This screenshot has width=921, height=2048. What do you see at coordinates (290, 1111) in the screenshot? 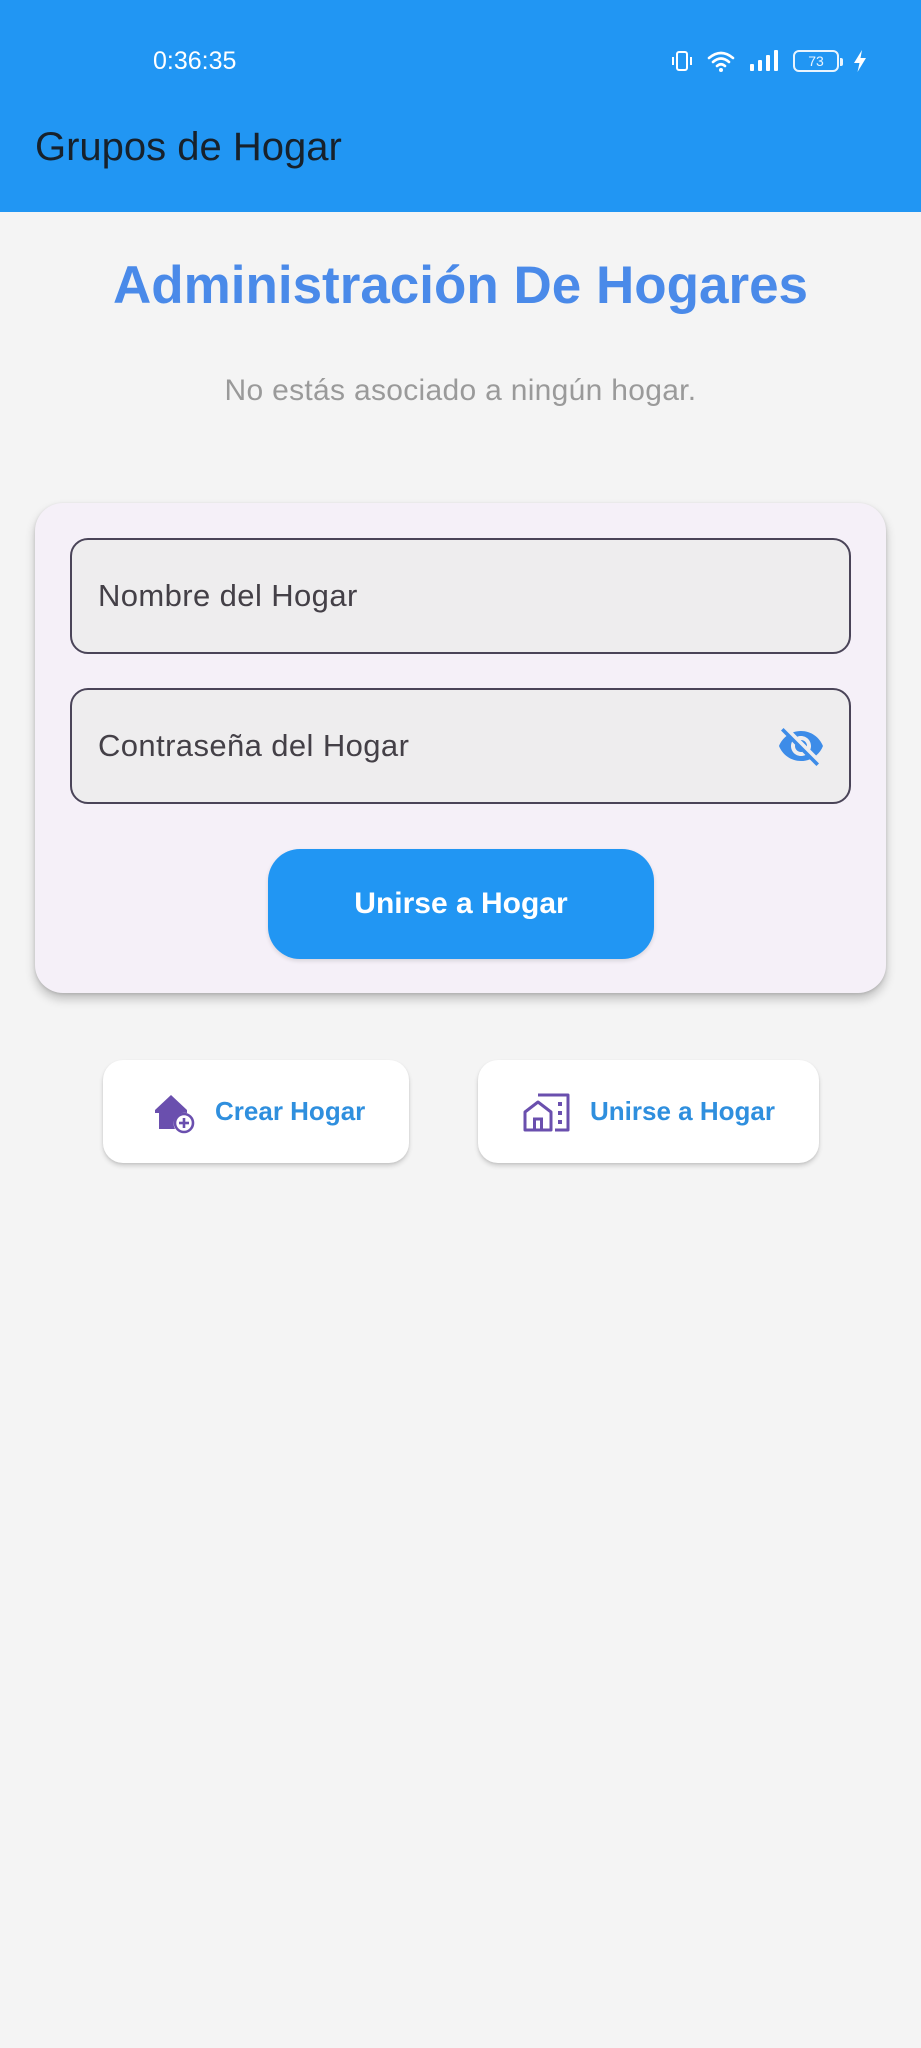
I see `create-home-label: Crear Hogar` at bounding box center [290, 1111].